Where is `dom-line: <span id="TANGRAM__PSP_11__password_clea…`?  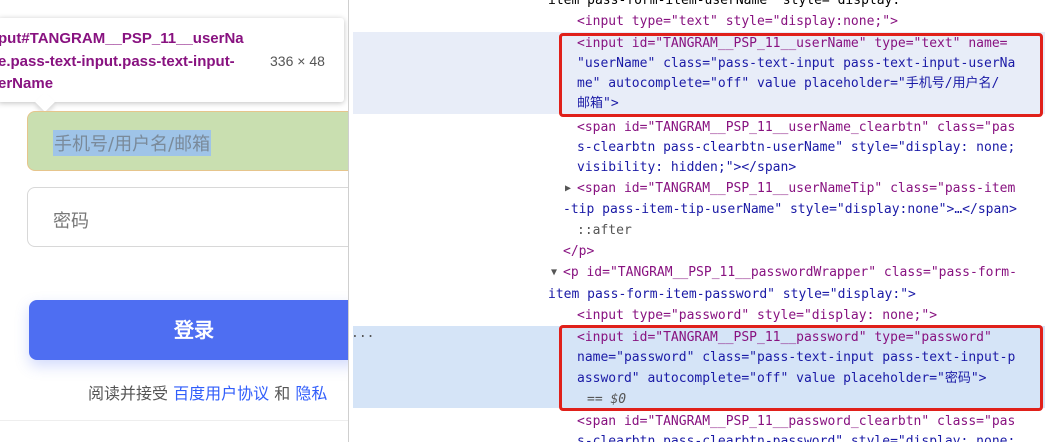 dom-line: <span id="TANGRAM__PSP_11__password_clea… is located at coordinates (796, 421).